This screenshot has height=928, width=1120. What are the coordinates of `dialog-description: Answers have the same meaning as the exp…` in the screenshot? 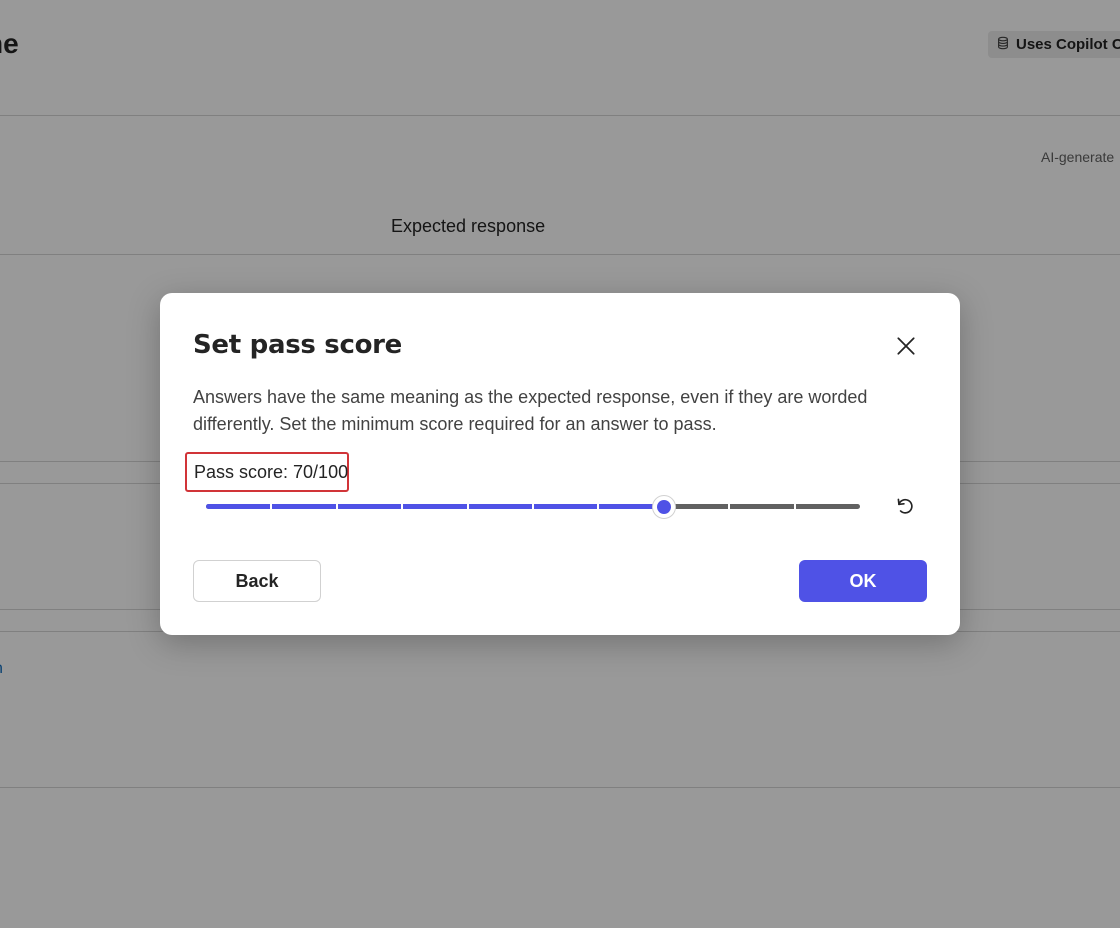 It's located at (530, 410).